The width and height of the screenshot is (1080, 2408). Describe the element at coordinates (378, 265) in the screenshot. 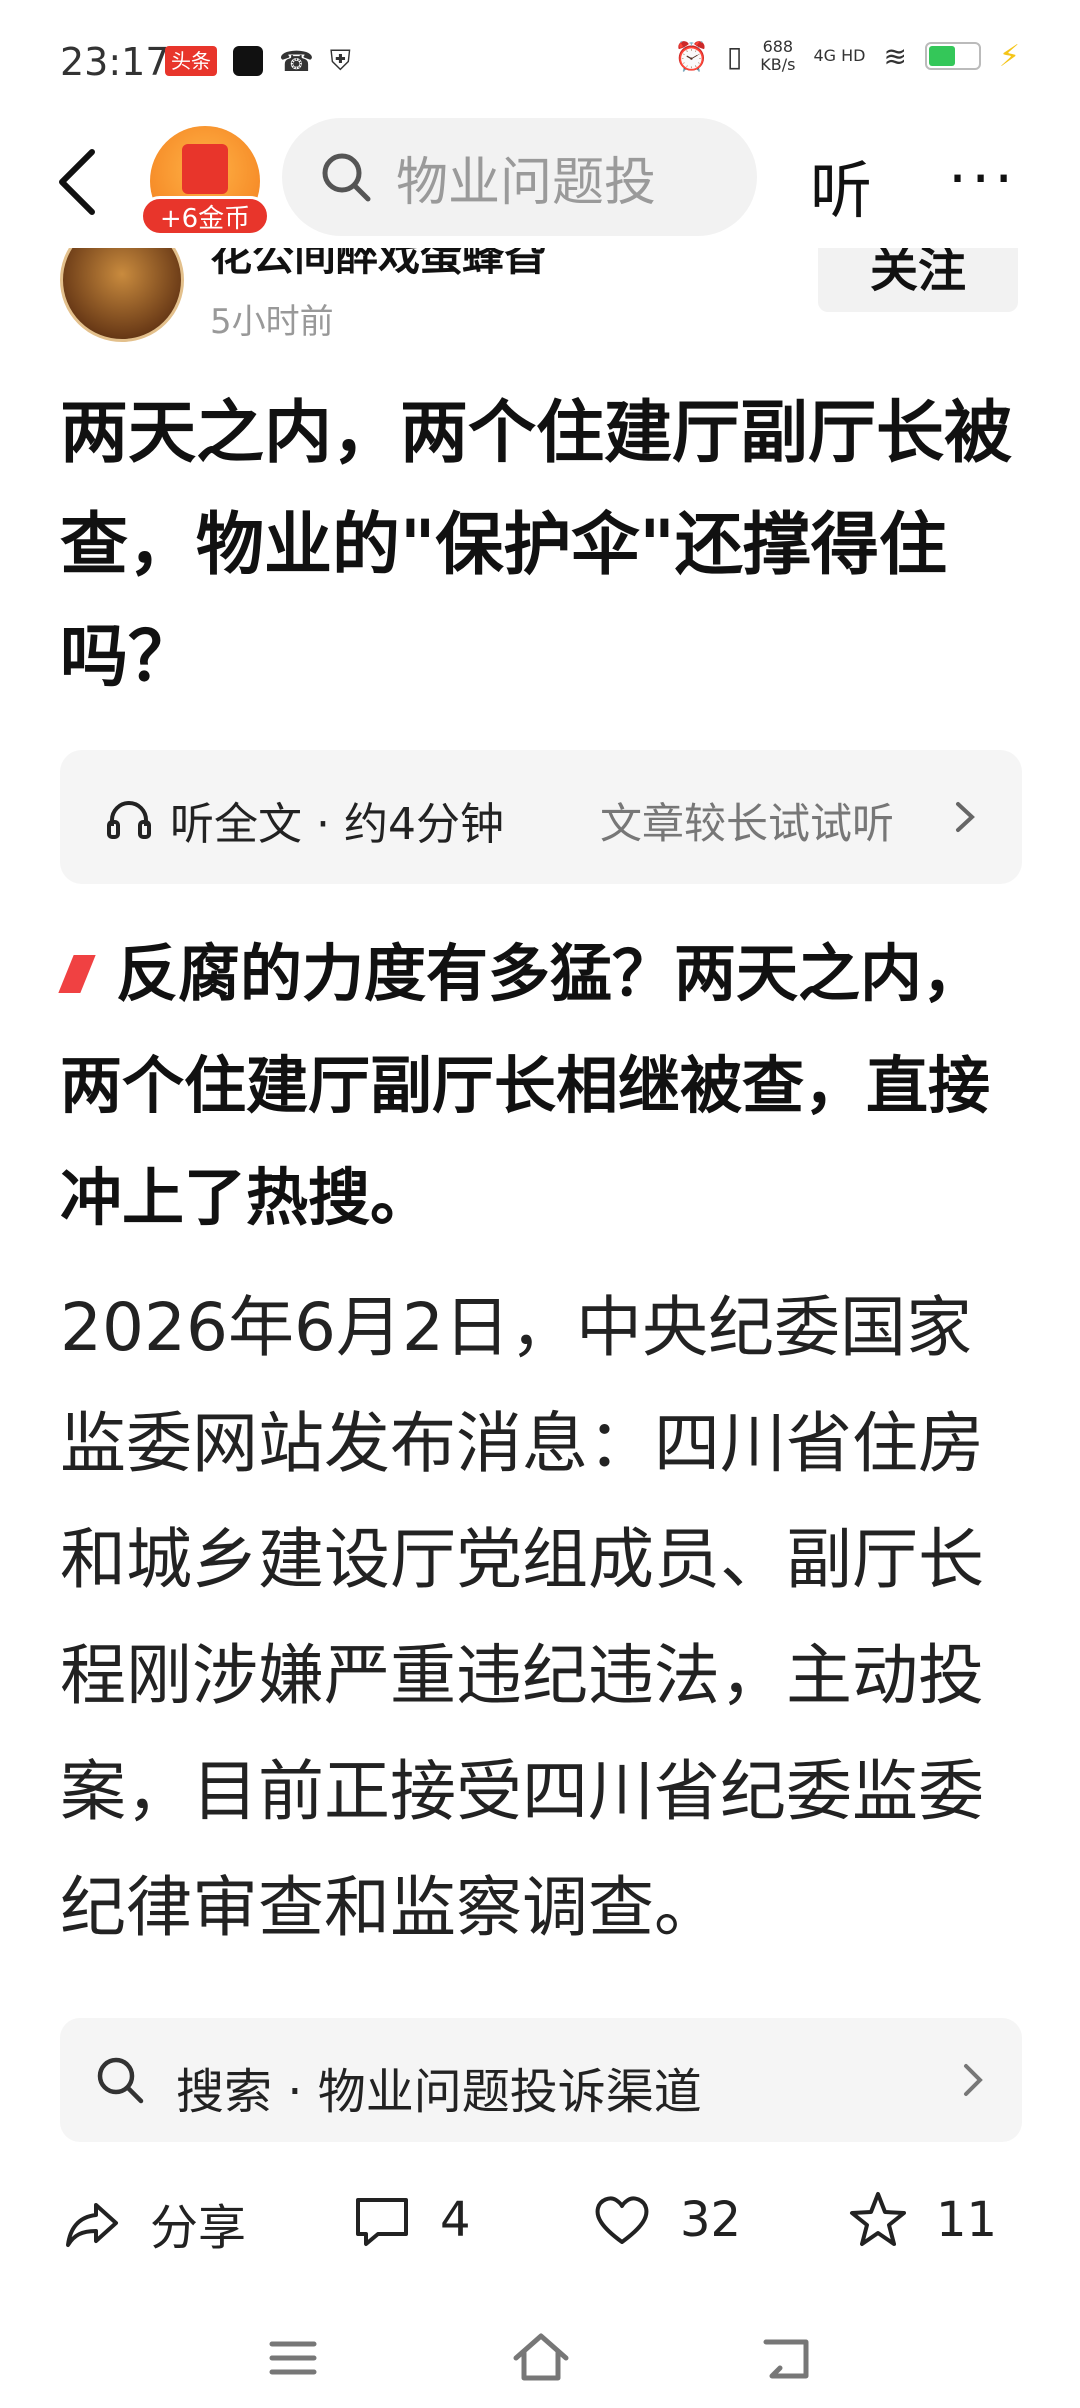

I see `author-name: 花公间醉戏蛋蜂旮` at that location.